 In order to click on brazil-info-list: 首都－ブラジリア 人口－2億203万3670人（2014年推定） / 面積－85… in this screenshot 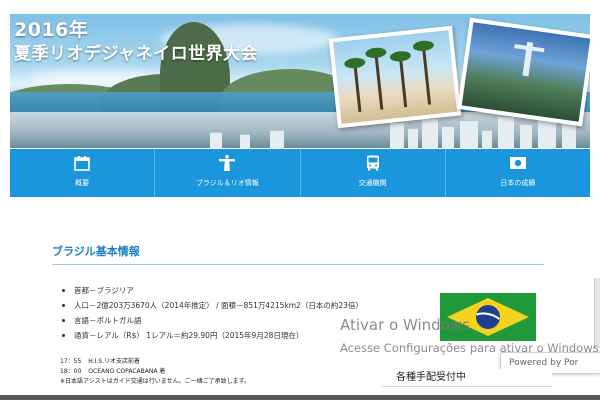, I will do `click(212, 313)`.